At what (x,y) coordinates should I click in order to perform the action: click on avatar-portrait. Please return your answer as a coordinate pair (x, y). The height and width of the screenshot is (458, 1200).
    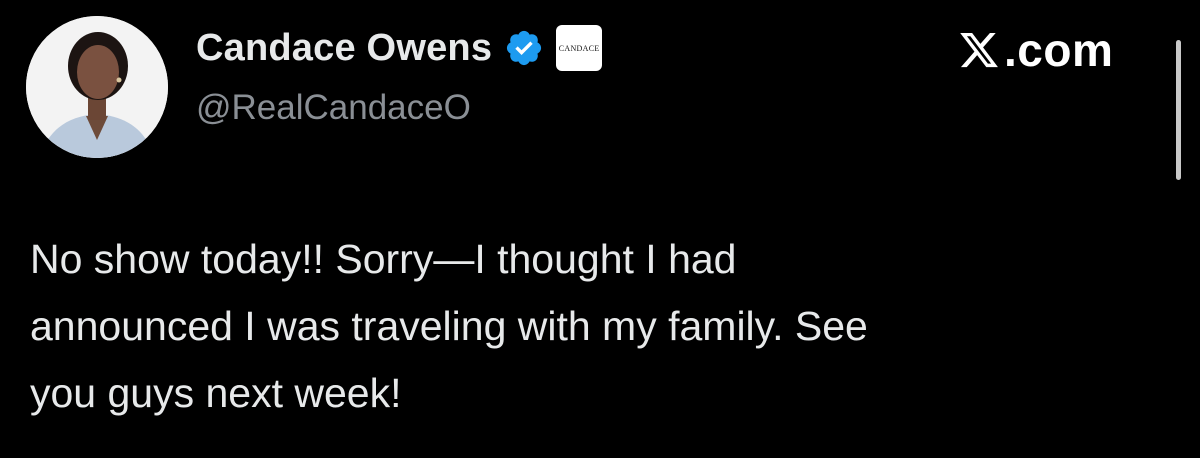
    Looking at the image, I should click on (97, 87).